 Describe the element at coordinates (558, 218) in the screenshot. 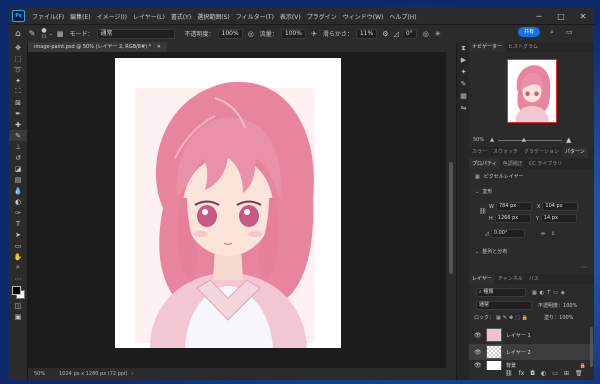

I see `y-field: 14 px` at that location.